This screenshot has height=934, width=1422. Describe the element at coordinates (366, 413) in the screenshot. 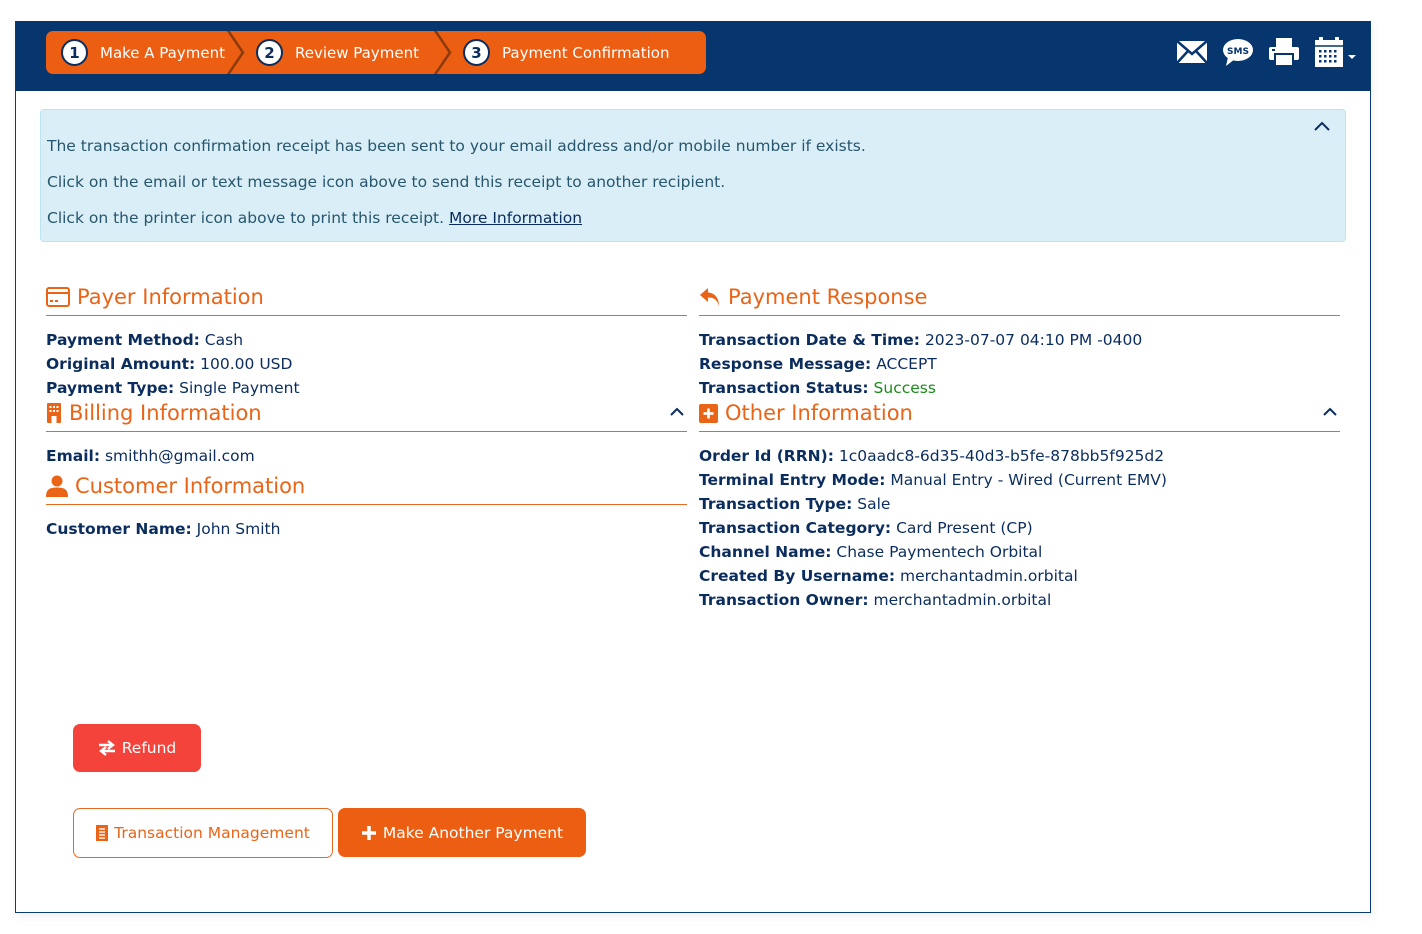

I see `billing-information-header: Billing Information` at that location.